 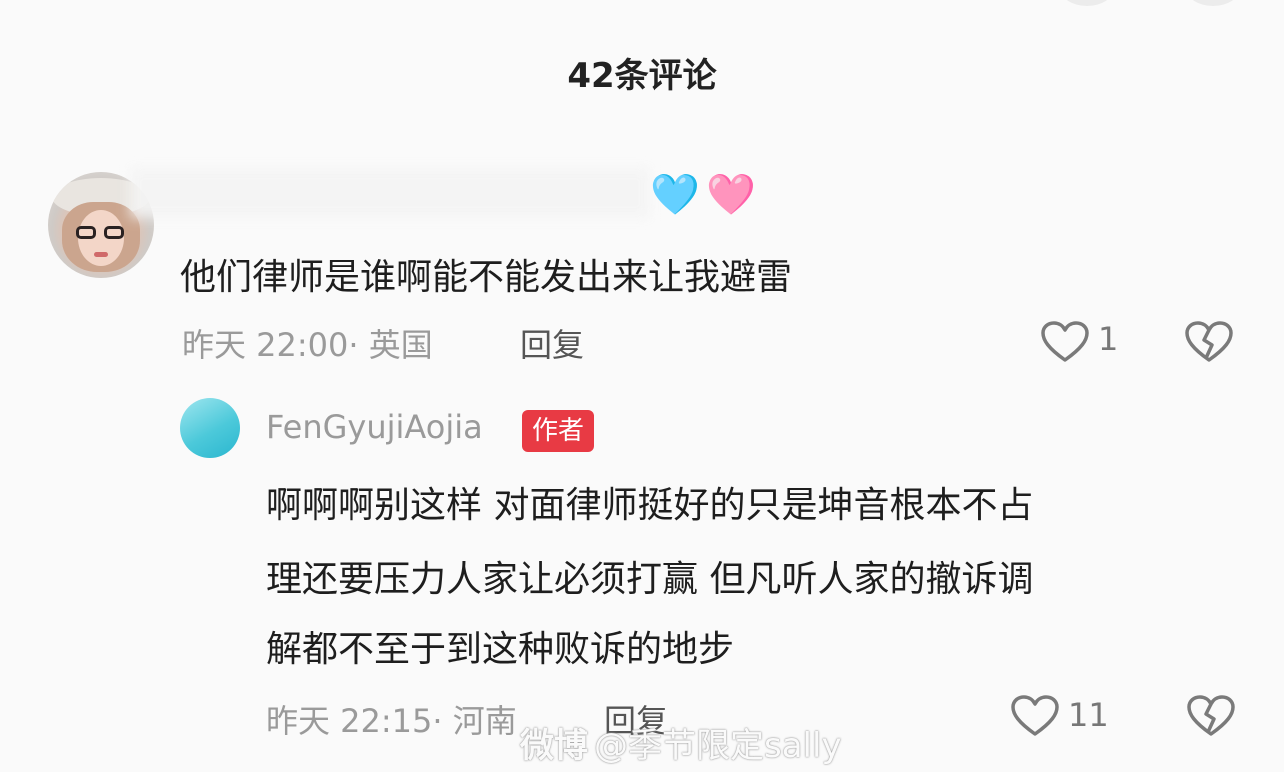 I want to click on like-count: 11, so click(x=1088, y=715).